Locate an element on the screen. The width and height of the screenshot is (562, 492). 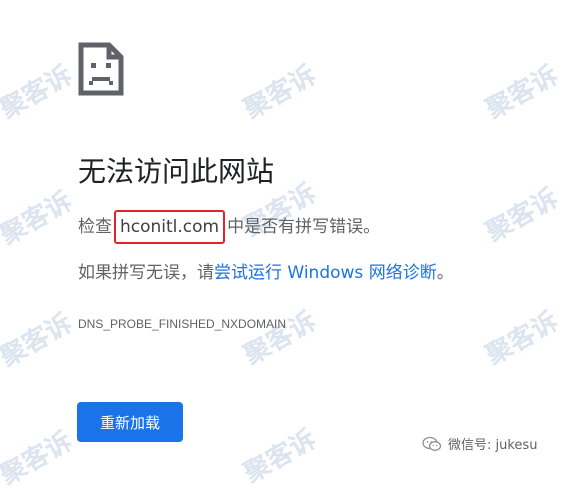
suggestion-message: 如果拼写无误，请尝试运行 Windows 网络诊断。 is located at coordinates (266, 273).